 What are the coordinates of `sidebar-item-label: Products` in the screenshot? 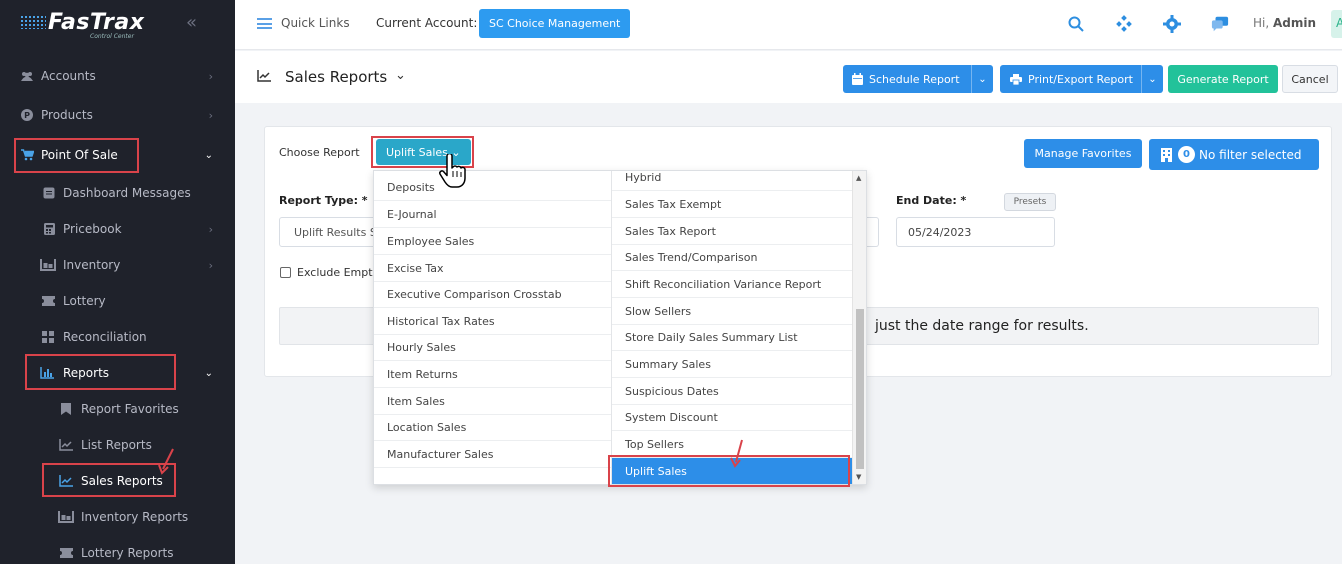 It's located at (67, 115).